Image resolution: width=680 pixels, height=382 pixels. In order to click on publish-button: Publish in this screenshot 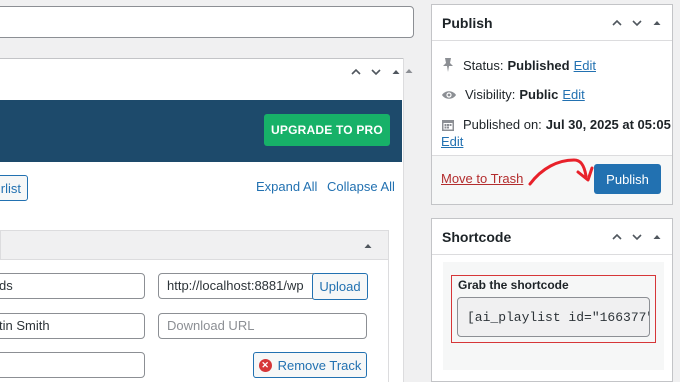, I will do `click(627, 179)`.